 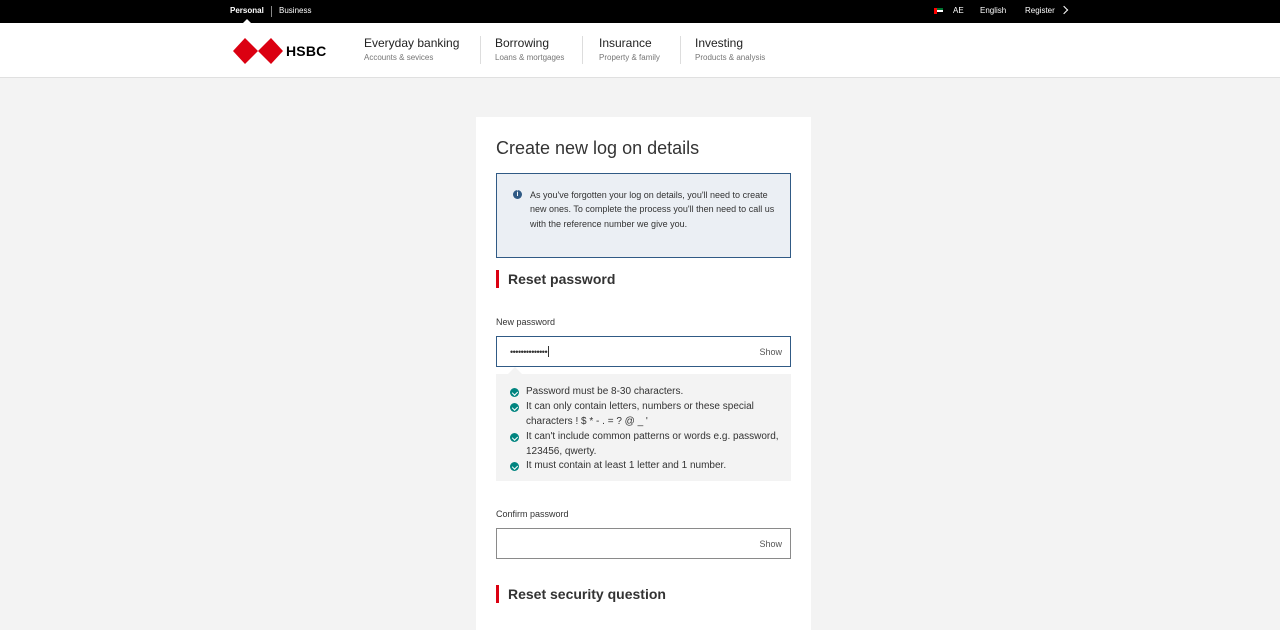 I want to click on nav-investing: Investing Products & analysis, so click(x=730, y=49).